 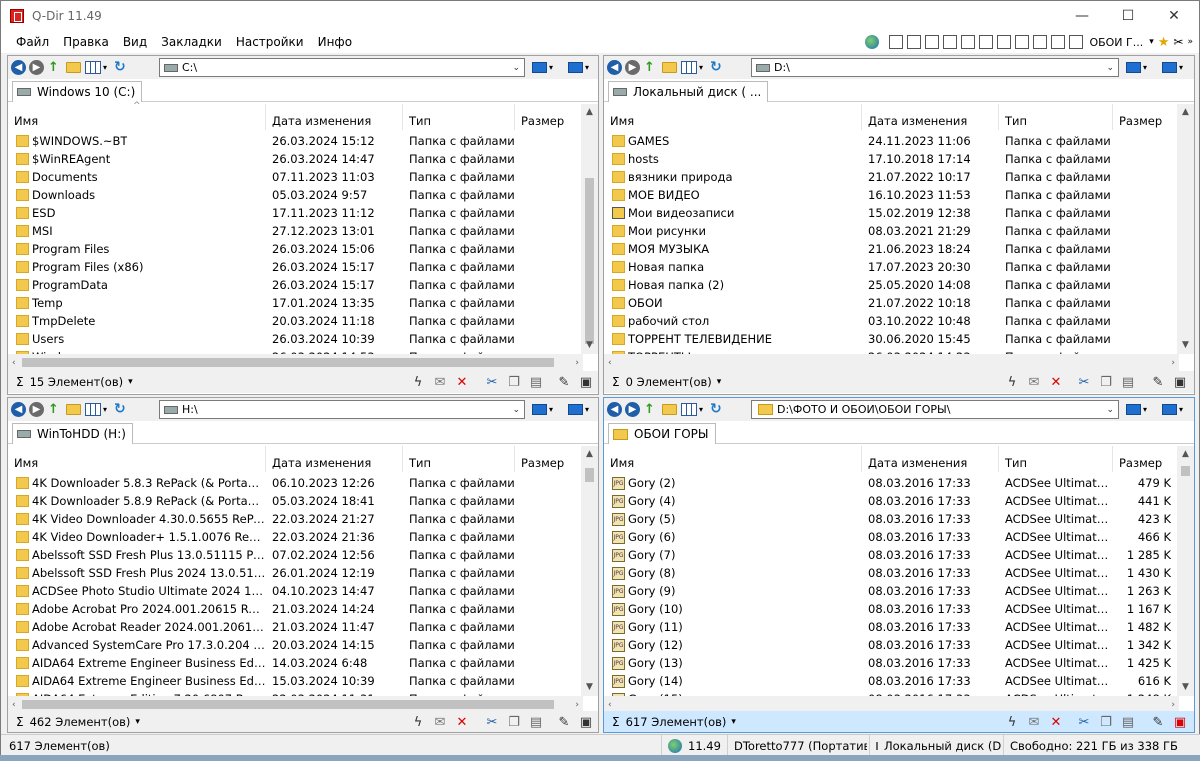 I want to click on status-version: 11.49, so click(x=693, y=746).